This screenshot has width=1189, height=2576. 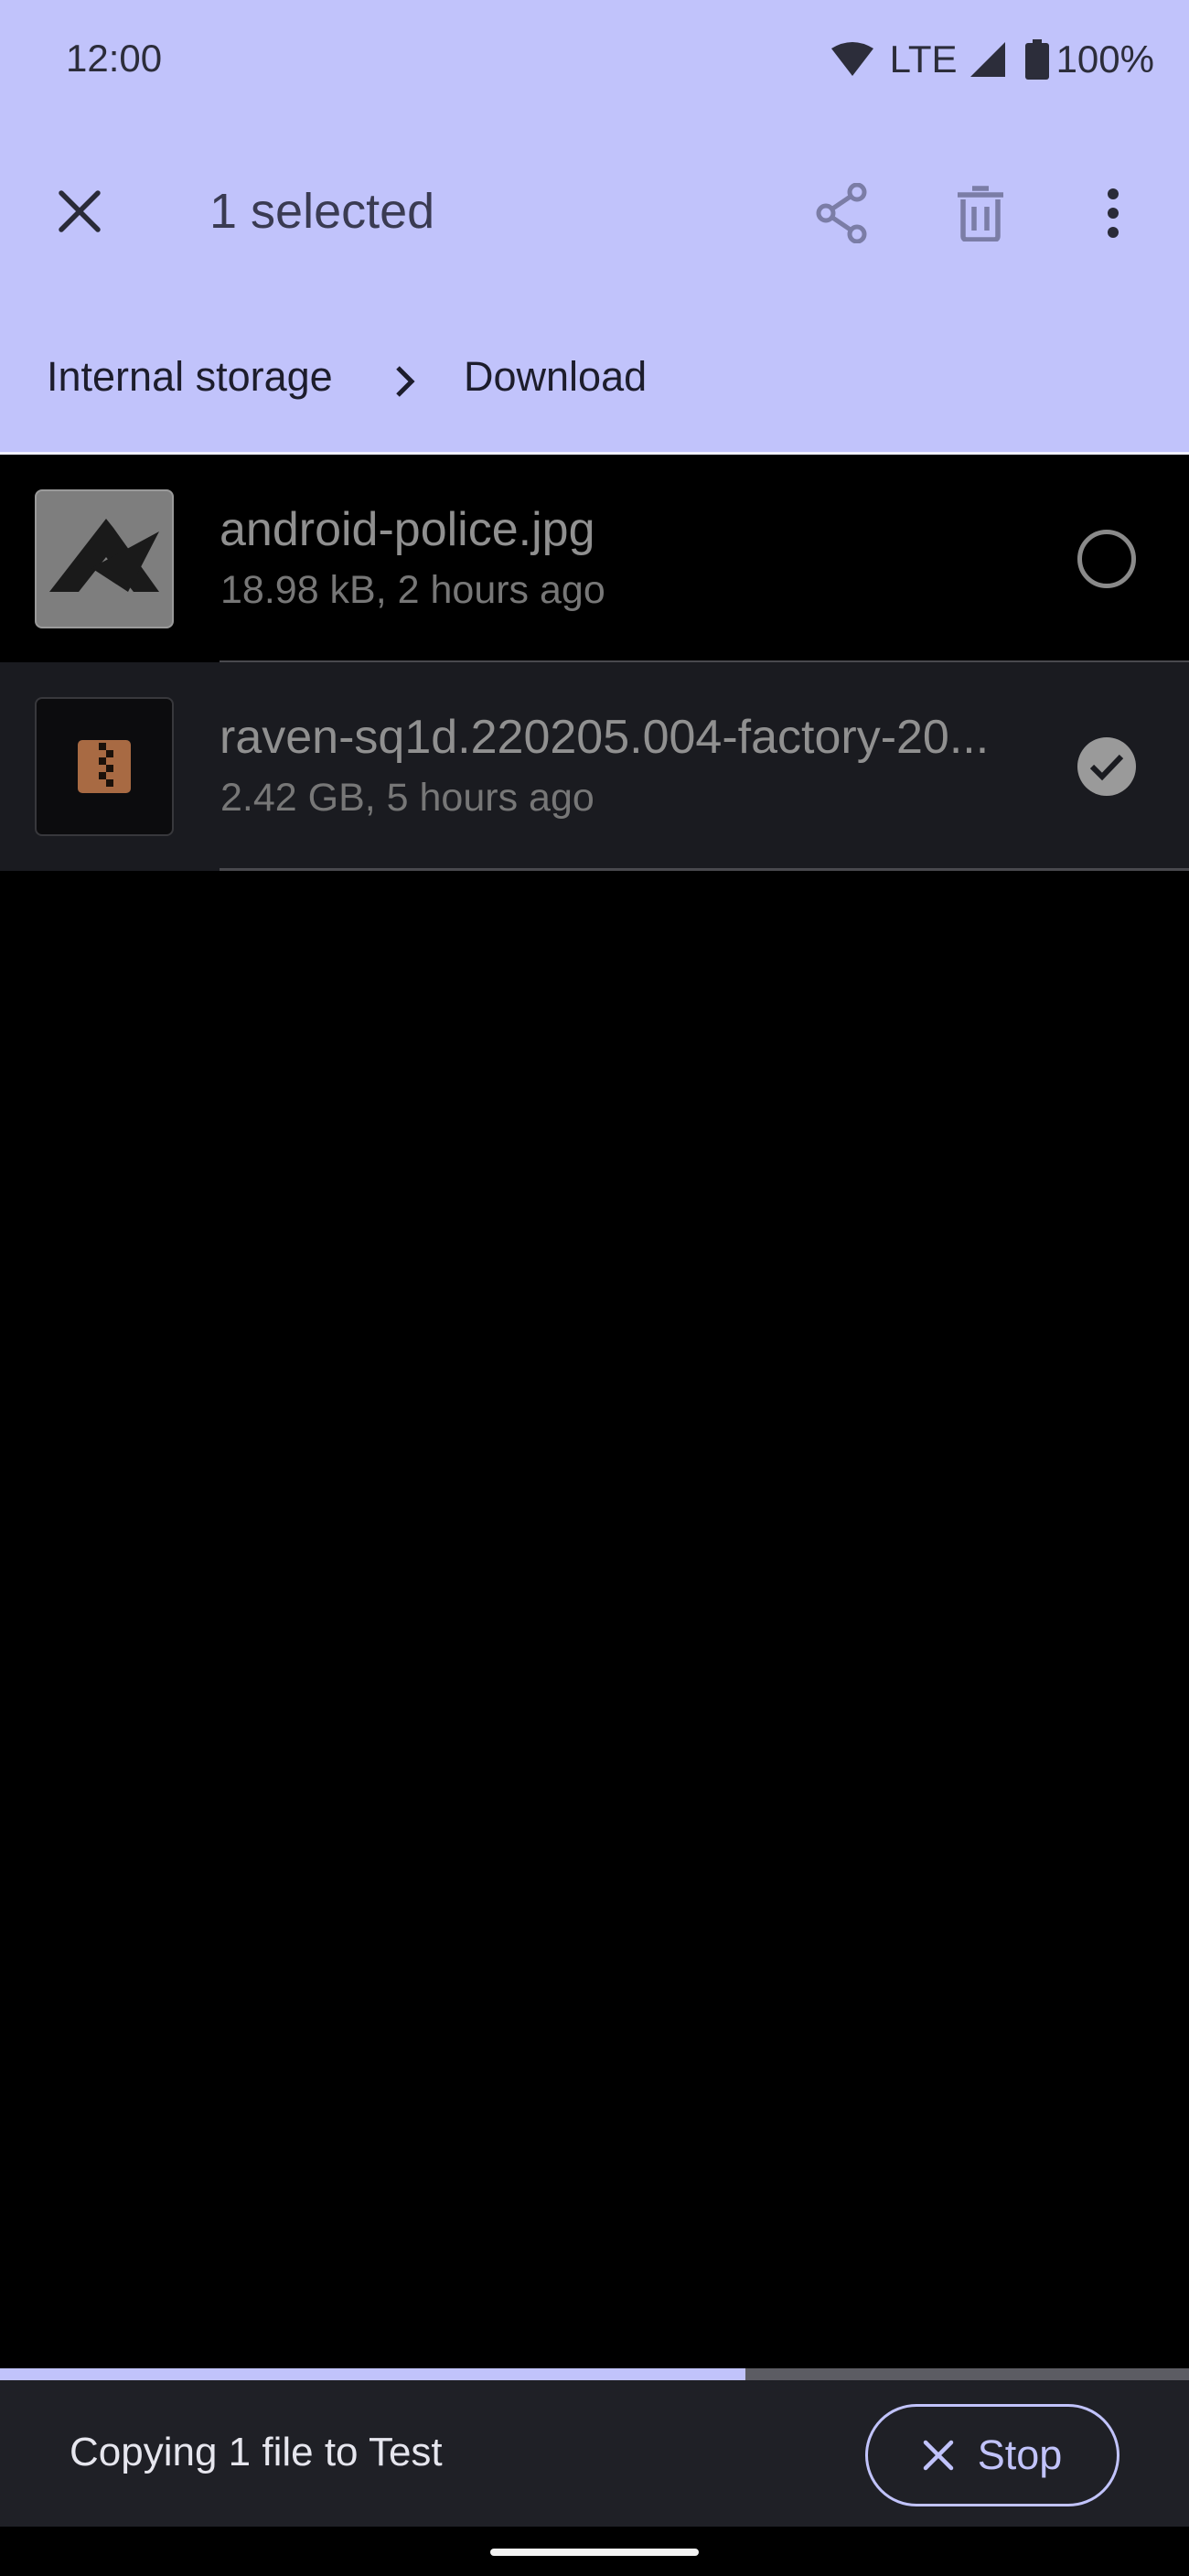 I want to click on selected-check, so click(x=1106, y=766).